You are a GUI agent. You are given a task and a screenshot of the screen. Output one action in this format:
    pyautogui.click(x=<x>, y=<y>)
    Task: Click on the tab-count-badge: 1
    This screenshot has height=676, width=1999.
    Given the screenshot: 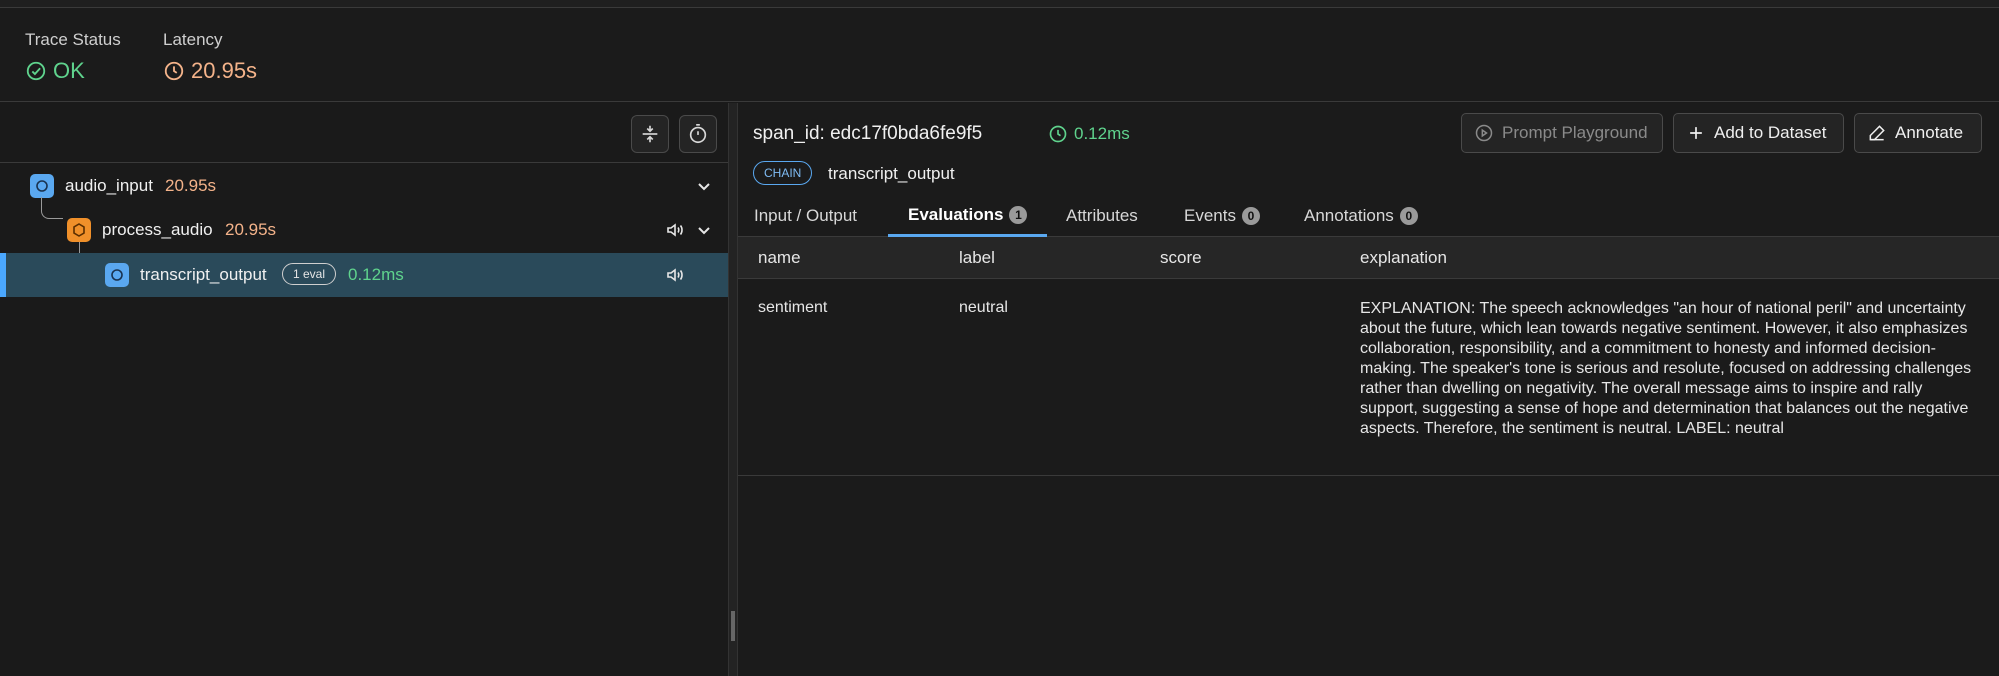 What is the action you would take?
    pyautogui.click(x=1018, y=214)
    